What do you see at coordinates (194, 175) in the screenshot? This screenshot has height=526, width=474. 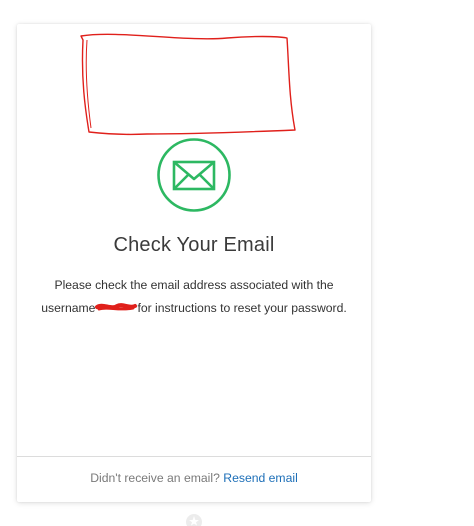 I see `mail-icon` at bounding box center [194, 175].